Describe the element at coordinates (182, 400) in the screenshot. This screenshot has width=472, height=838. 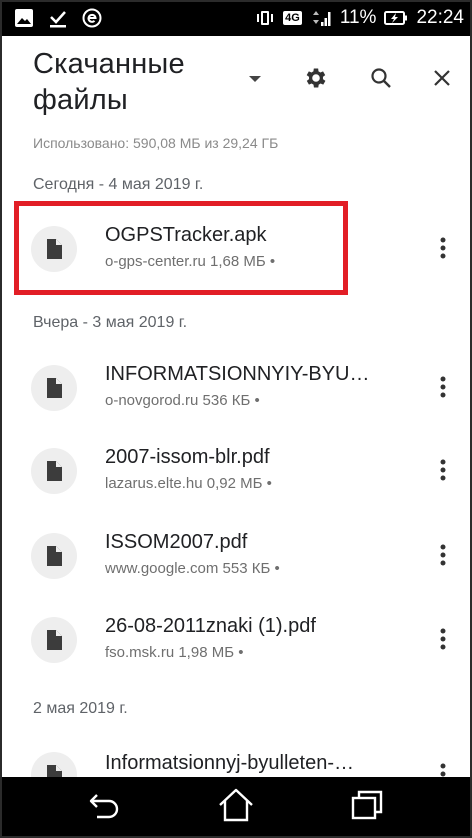
I see `file-meta: o-novgorod.ru 536 КБ •` at that location.